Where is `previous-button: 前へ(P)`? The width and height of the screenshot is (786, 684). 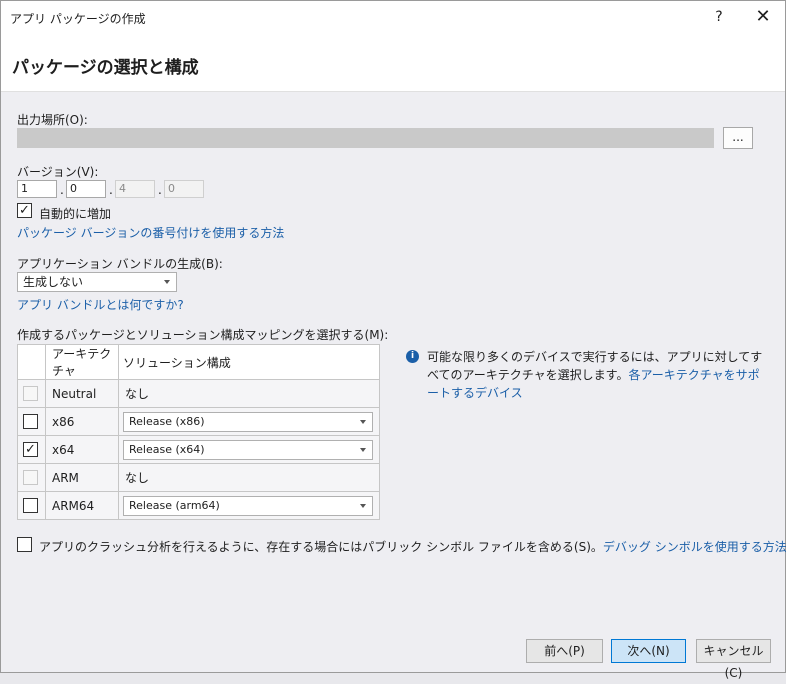 previous-button: 前へ(P) is located at coordinates (564, 651).